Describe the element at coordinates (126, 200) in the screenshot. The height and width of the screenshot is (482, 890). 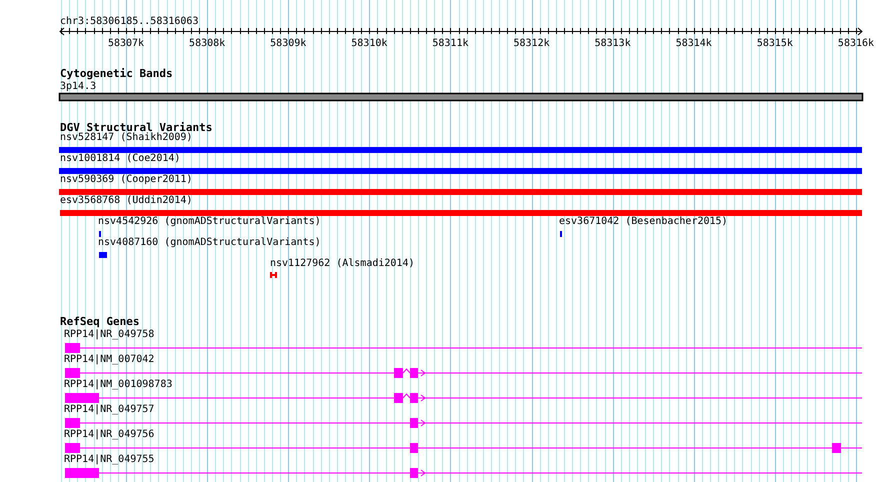
I see `feature-label: esv3568768 (Uddin2014)` at that location.